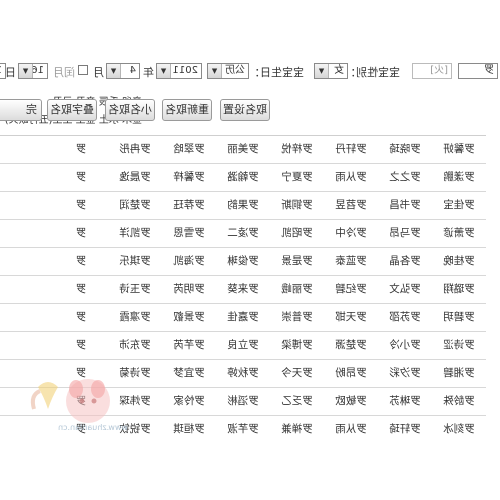 This screenshot has width=500, height=500. I want to click on name-cell: 罗苏邵, so click(405, 317).